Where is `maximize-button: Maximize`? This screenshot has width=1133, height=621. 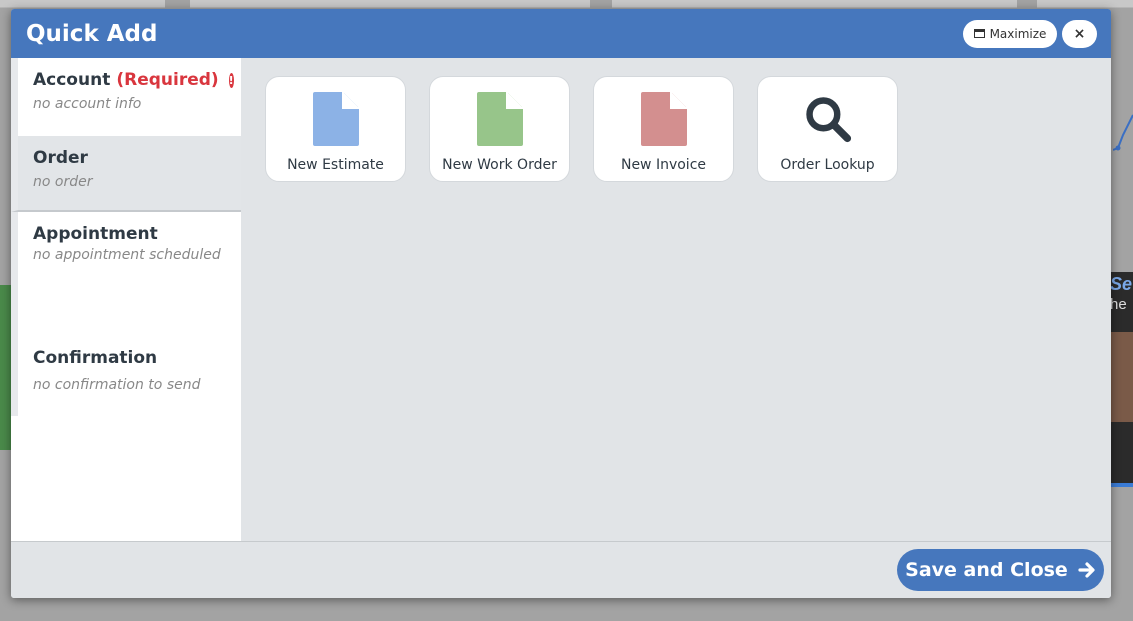
maximize-button: Maximize is located at coordinates (1010, 33).